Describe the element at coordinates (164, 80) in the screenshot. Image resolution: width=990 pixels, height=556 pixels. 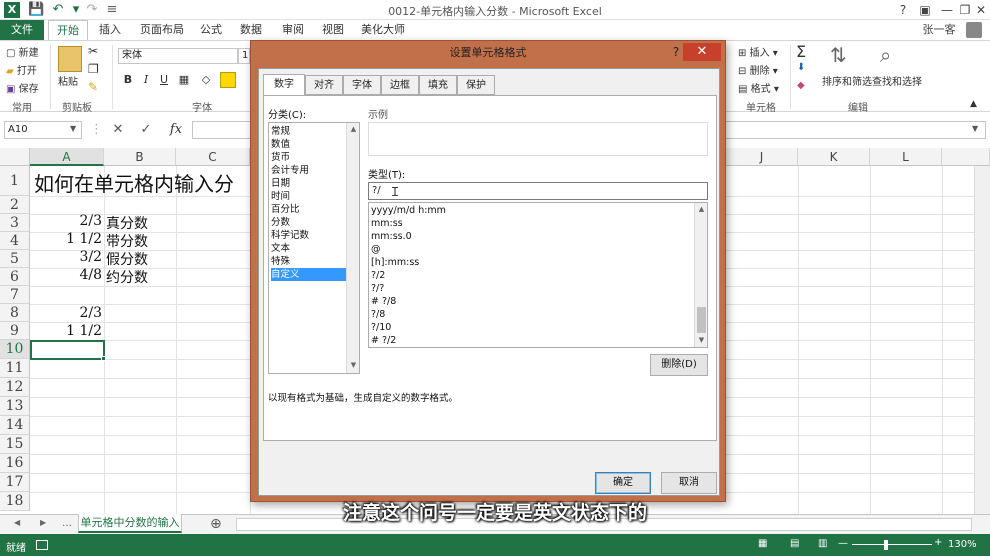
I see `underline-button: U` at that location.